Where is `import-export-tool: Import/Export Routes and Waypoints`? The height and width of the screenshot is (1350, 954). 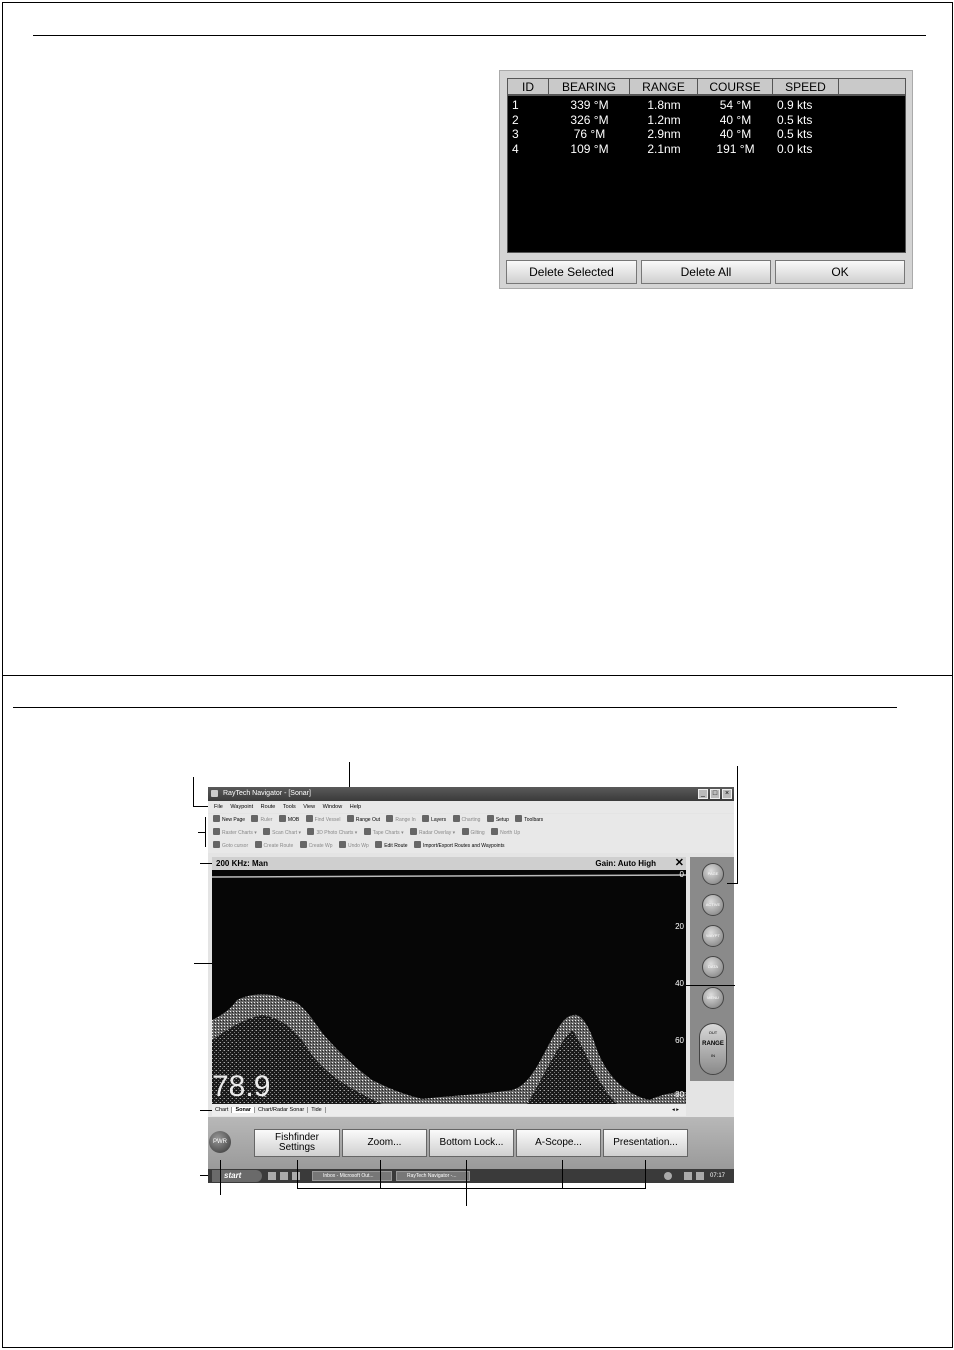
import-export-tool: Import/Export Routes and Waypoints is located at coordinates (458, 845).